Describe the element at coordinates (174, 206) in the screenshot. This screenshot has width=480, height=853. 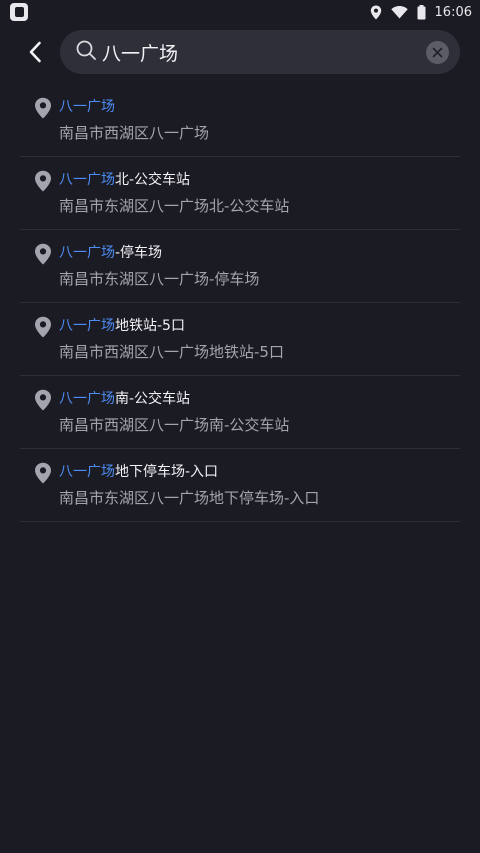
I see `result-address: 南昌市东湖区八一广场北-公交车站` at that location.